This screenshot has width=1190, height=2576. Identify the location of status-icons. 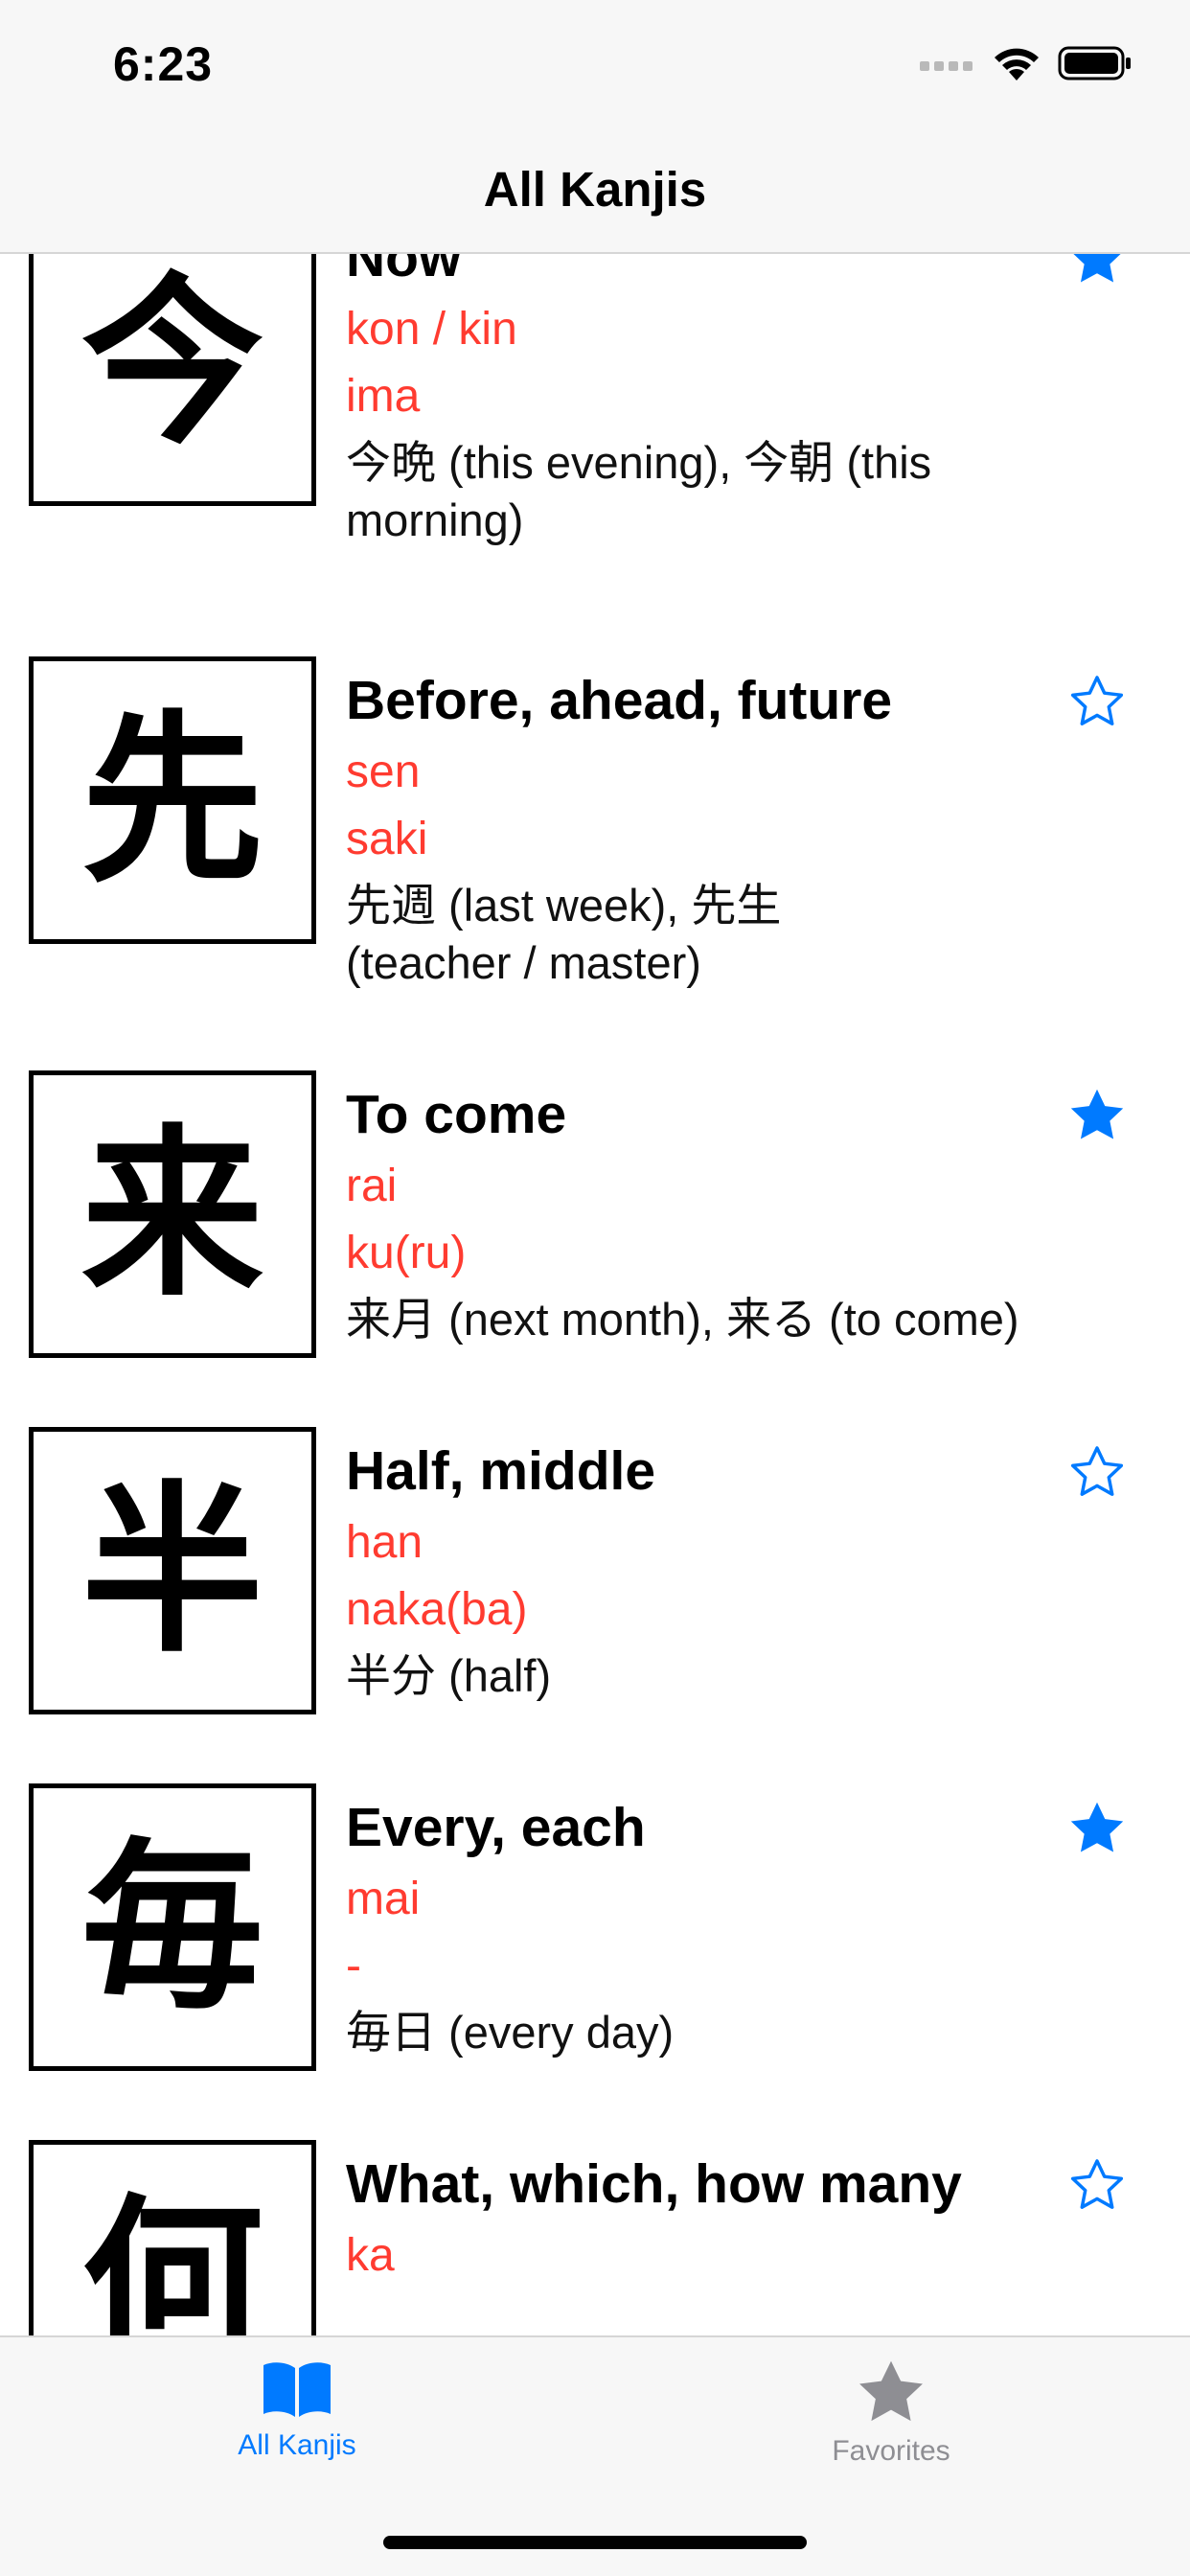
(1027, 63).